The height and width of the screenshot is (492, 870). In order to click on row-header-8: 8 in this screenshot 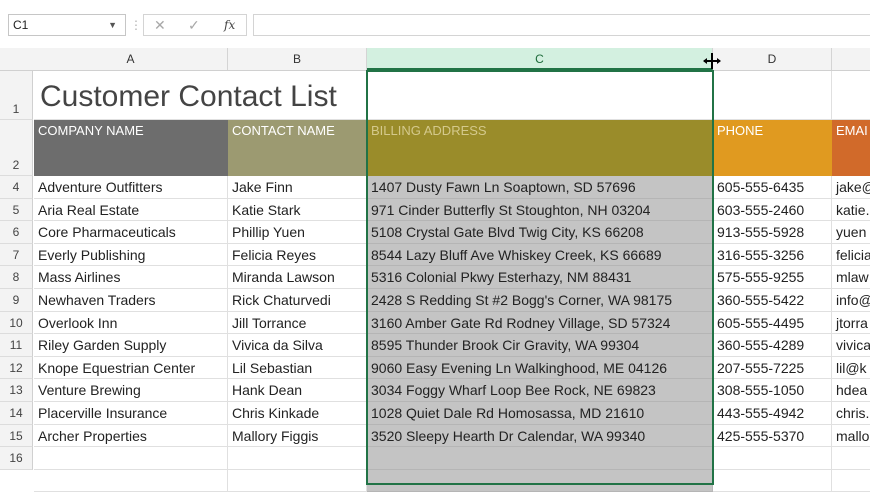, I will do `click(16, 277)`.